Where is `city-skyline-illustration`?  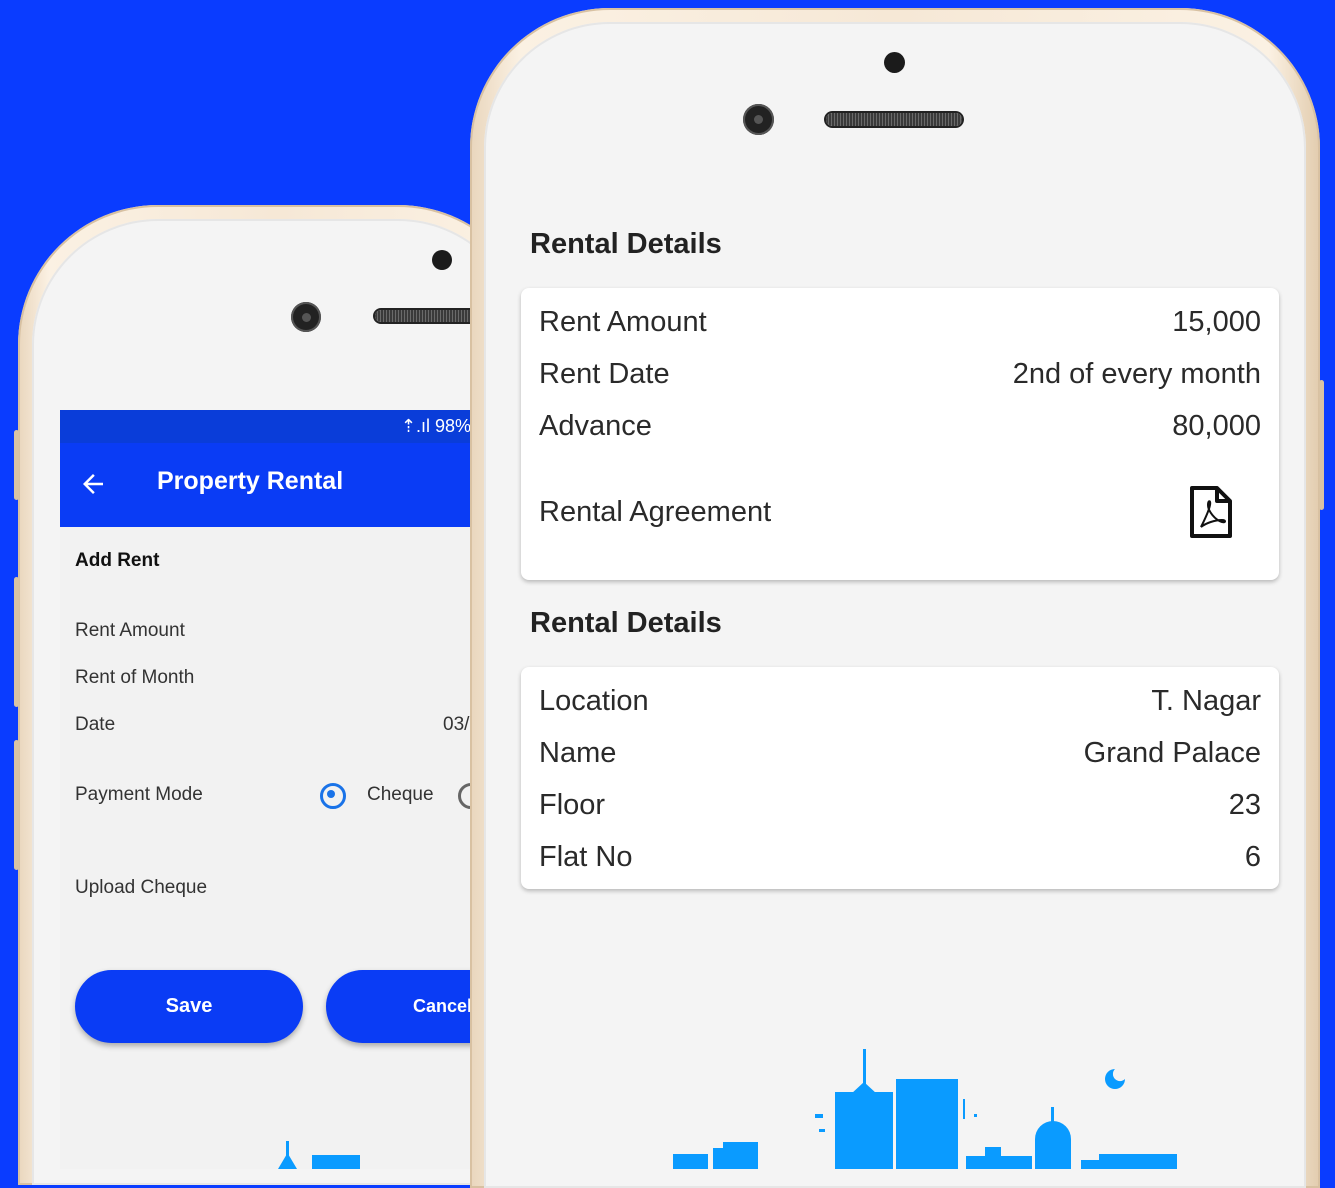
city-skyline-illustration is located at coordinates (925, 1109).